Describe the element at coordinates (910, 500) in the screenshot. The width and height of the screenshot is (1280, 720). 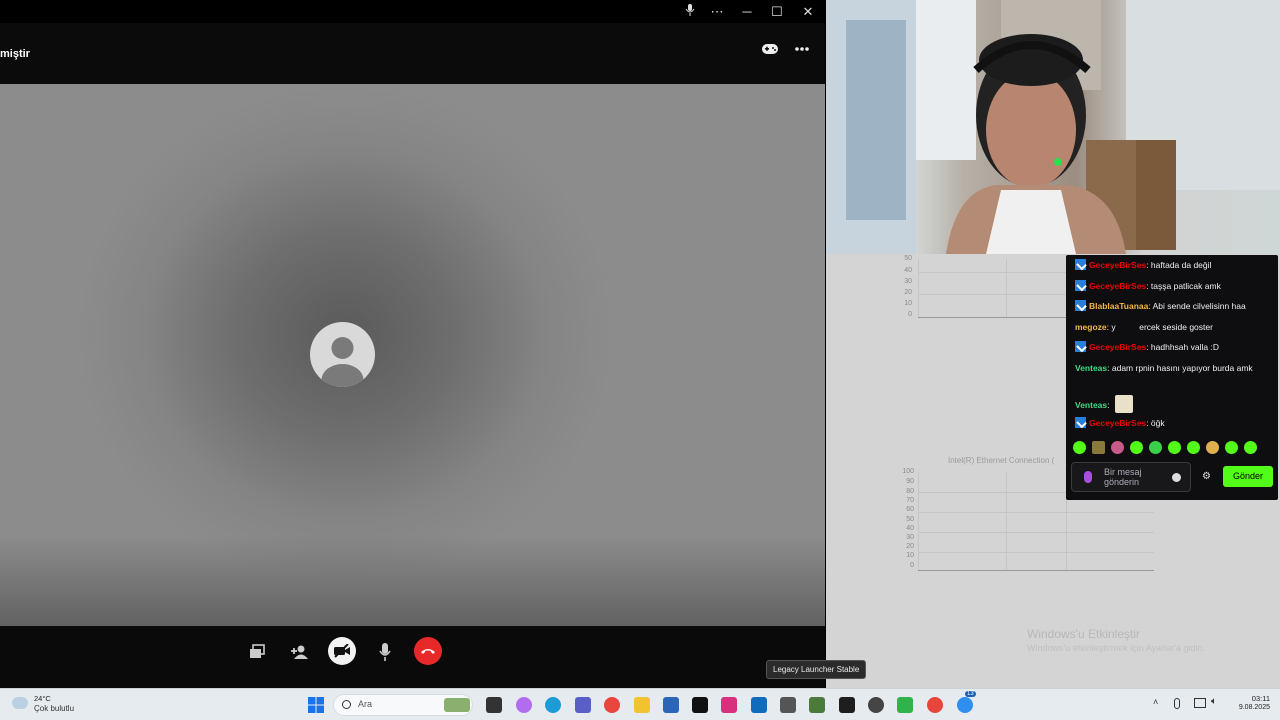
I see `graph2-tick: 70` at that location.